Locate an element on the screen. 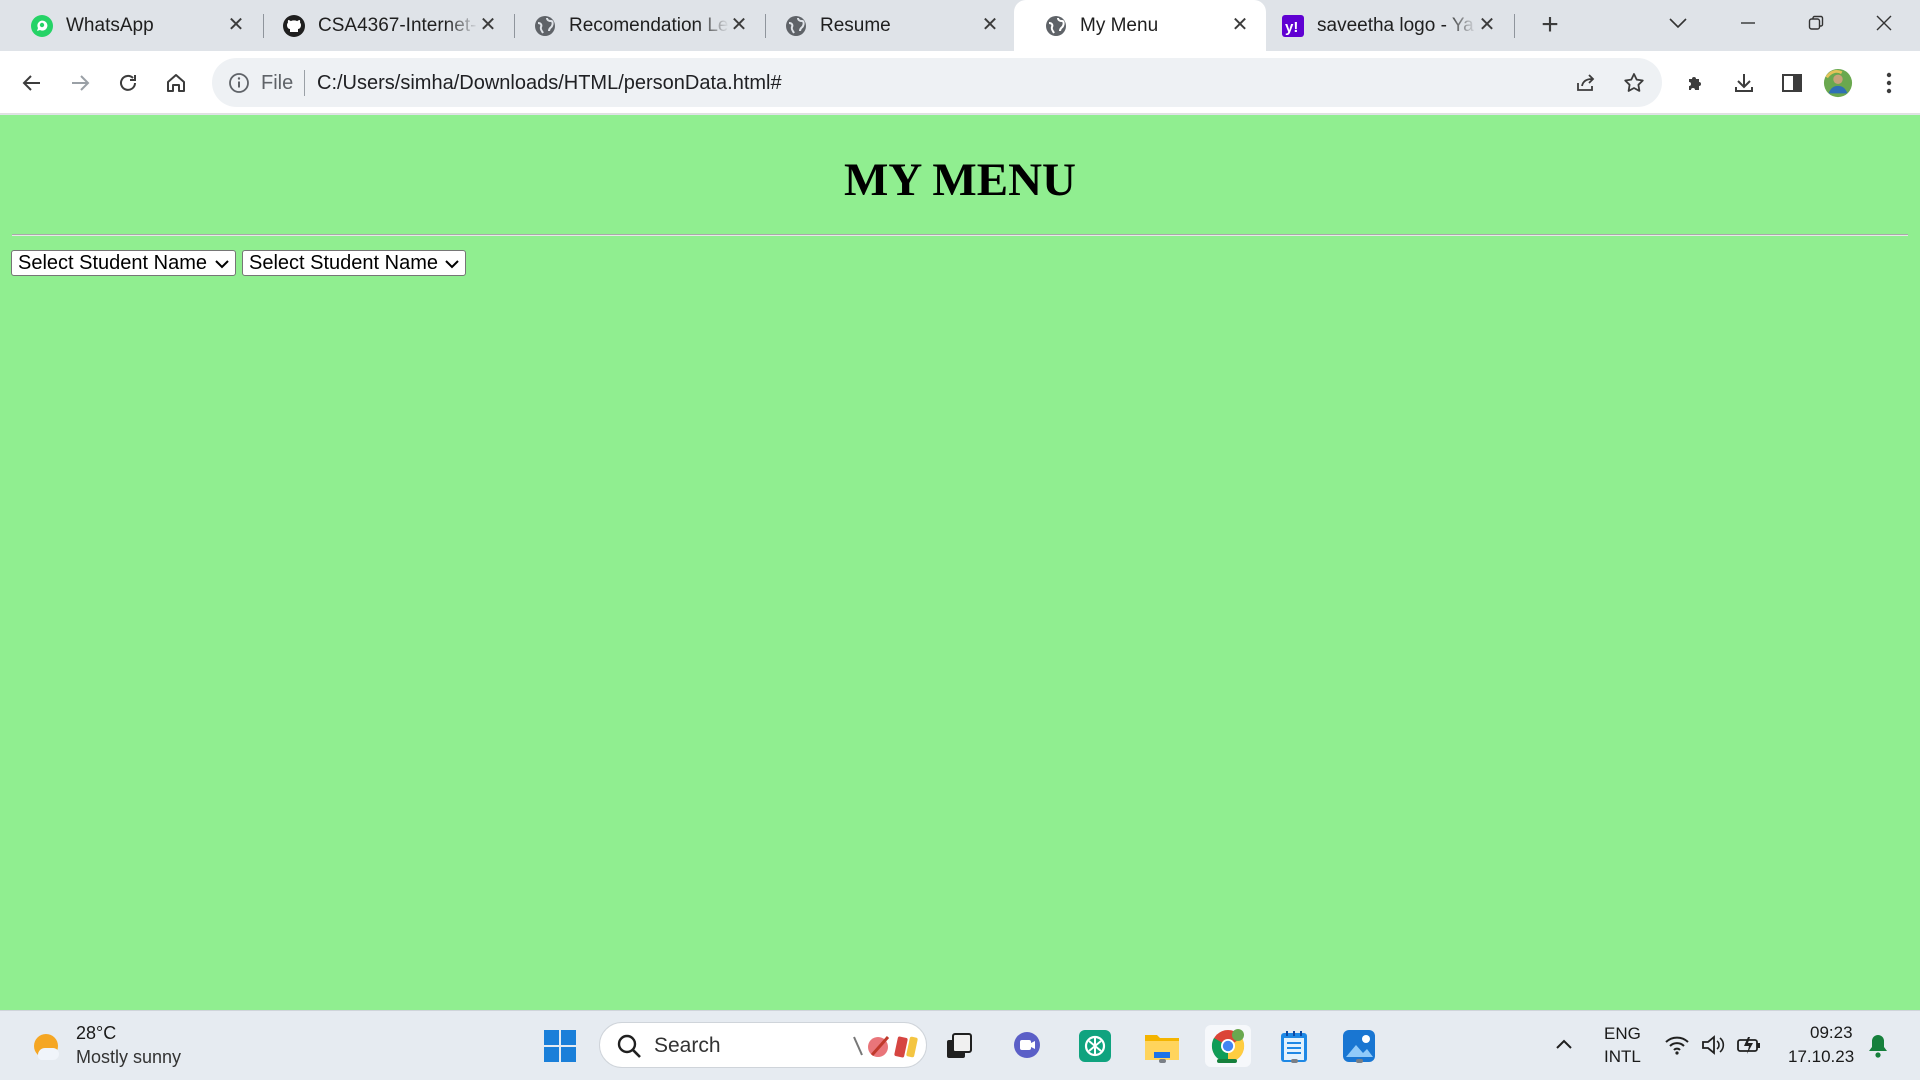  notification-bell-icon is located at coordinates (1878, 1046).